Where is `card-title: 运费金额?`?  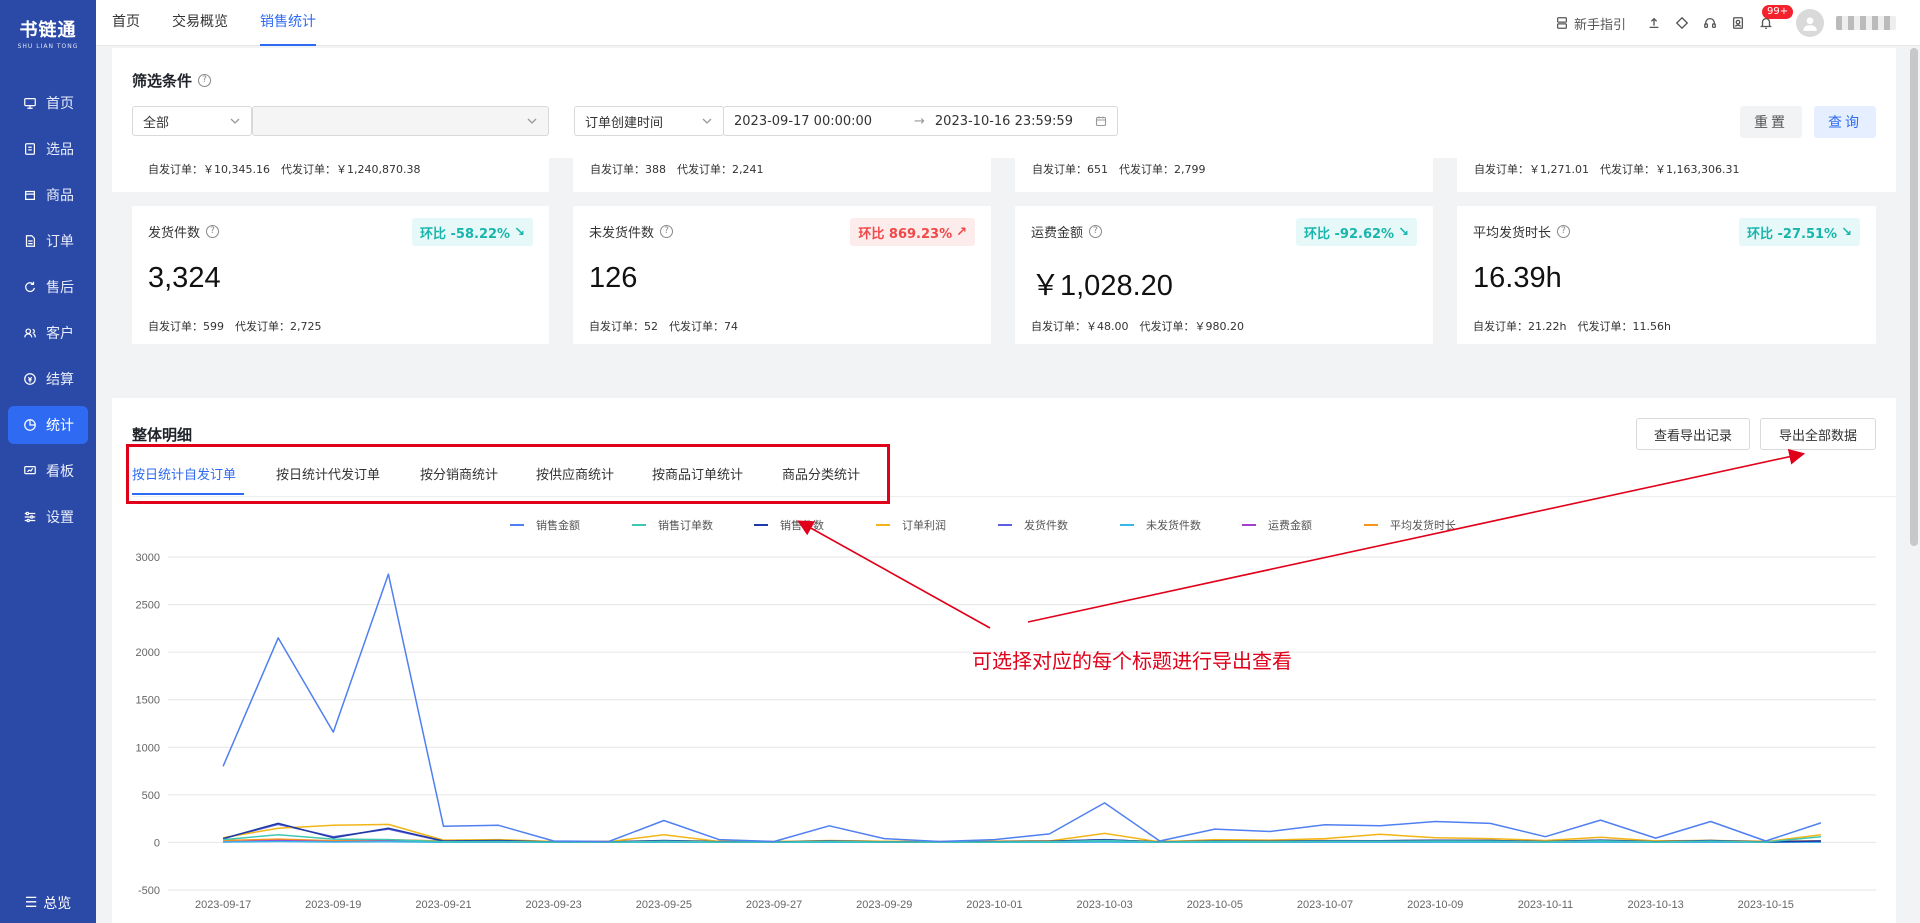 card-title: 运费金额? is located at coordinates (1067, 231).